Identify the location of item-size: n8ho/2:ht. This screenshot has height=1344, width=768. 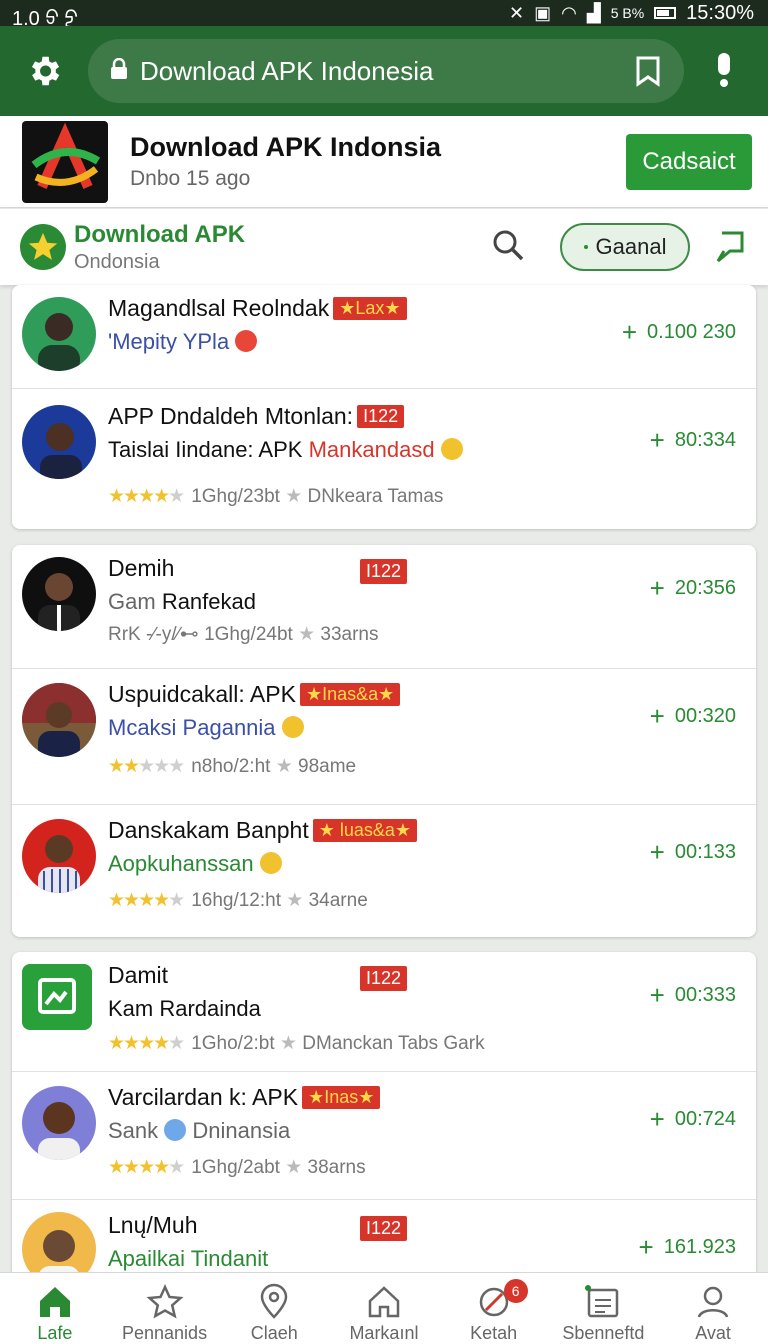
(231, 766).